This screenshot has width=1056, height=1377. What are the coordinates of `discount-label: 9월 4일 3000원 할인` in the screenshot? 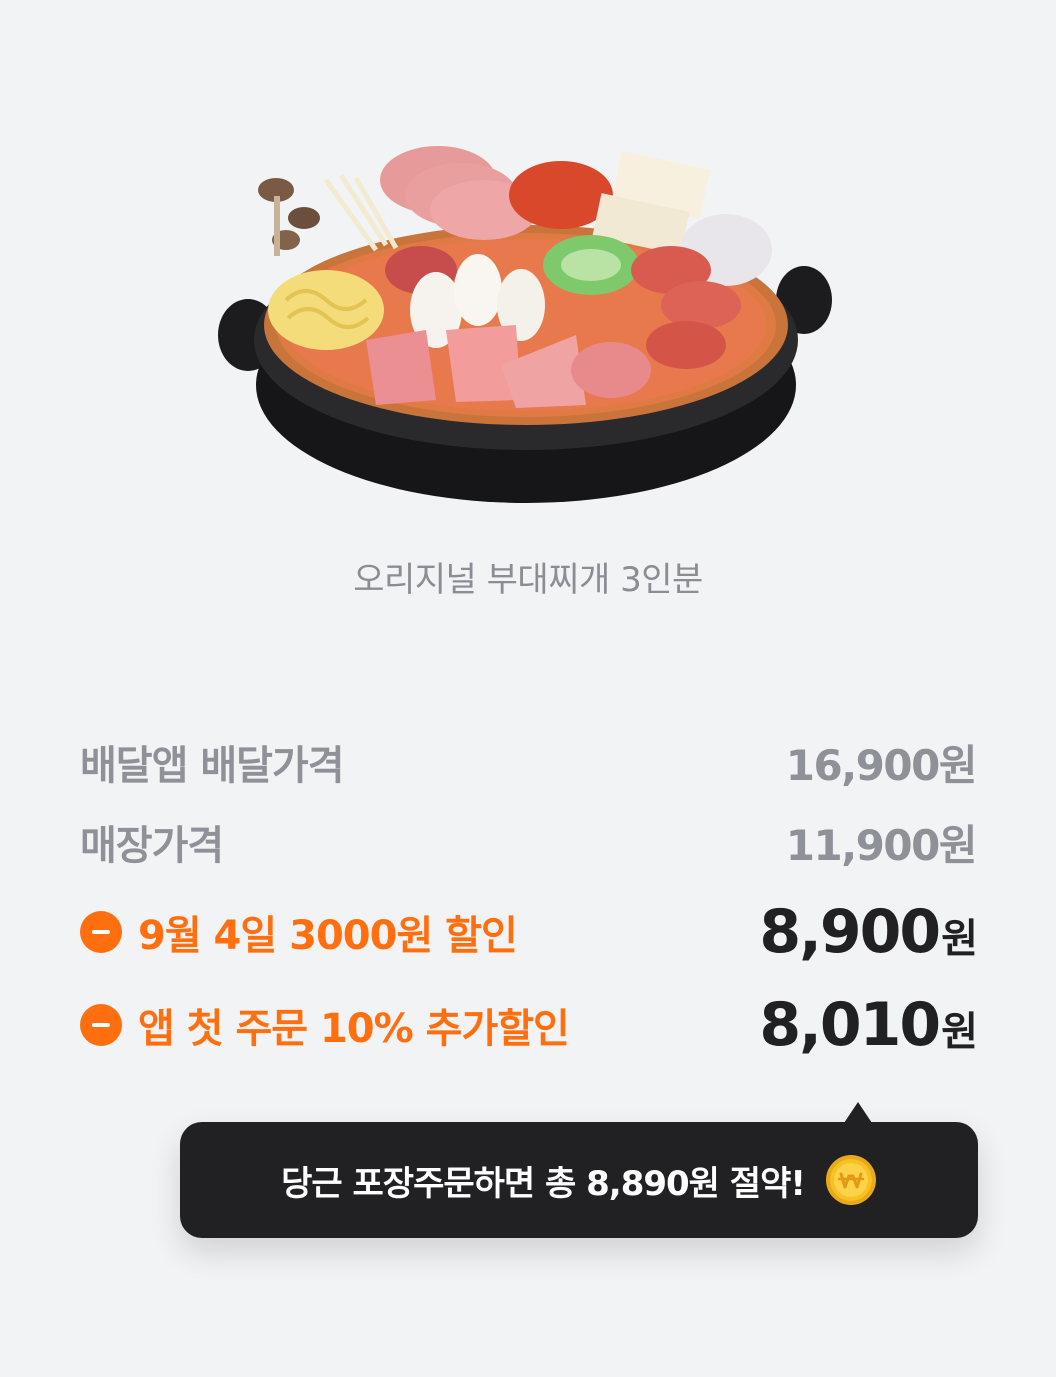 It's located at (299, 932).